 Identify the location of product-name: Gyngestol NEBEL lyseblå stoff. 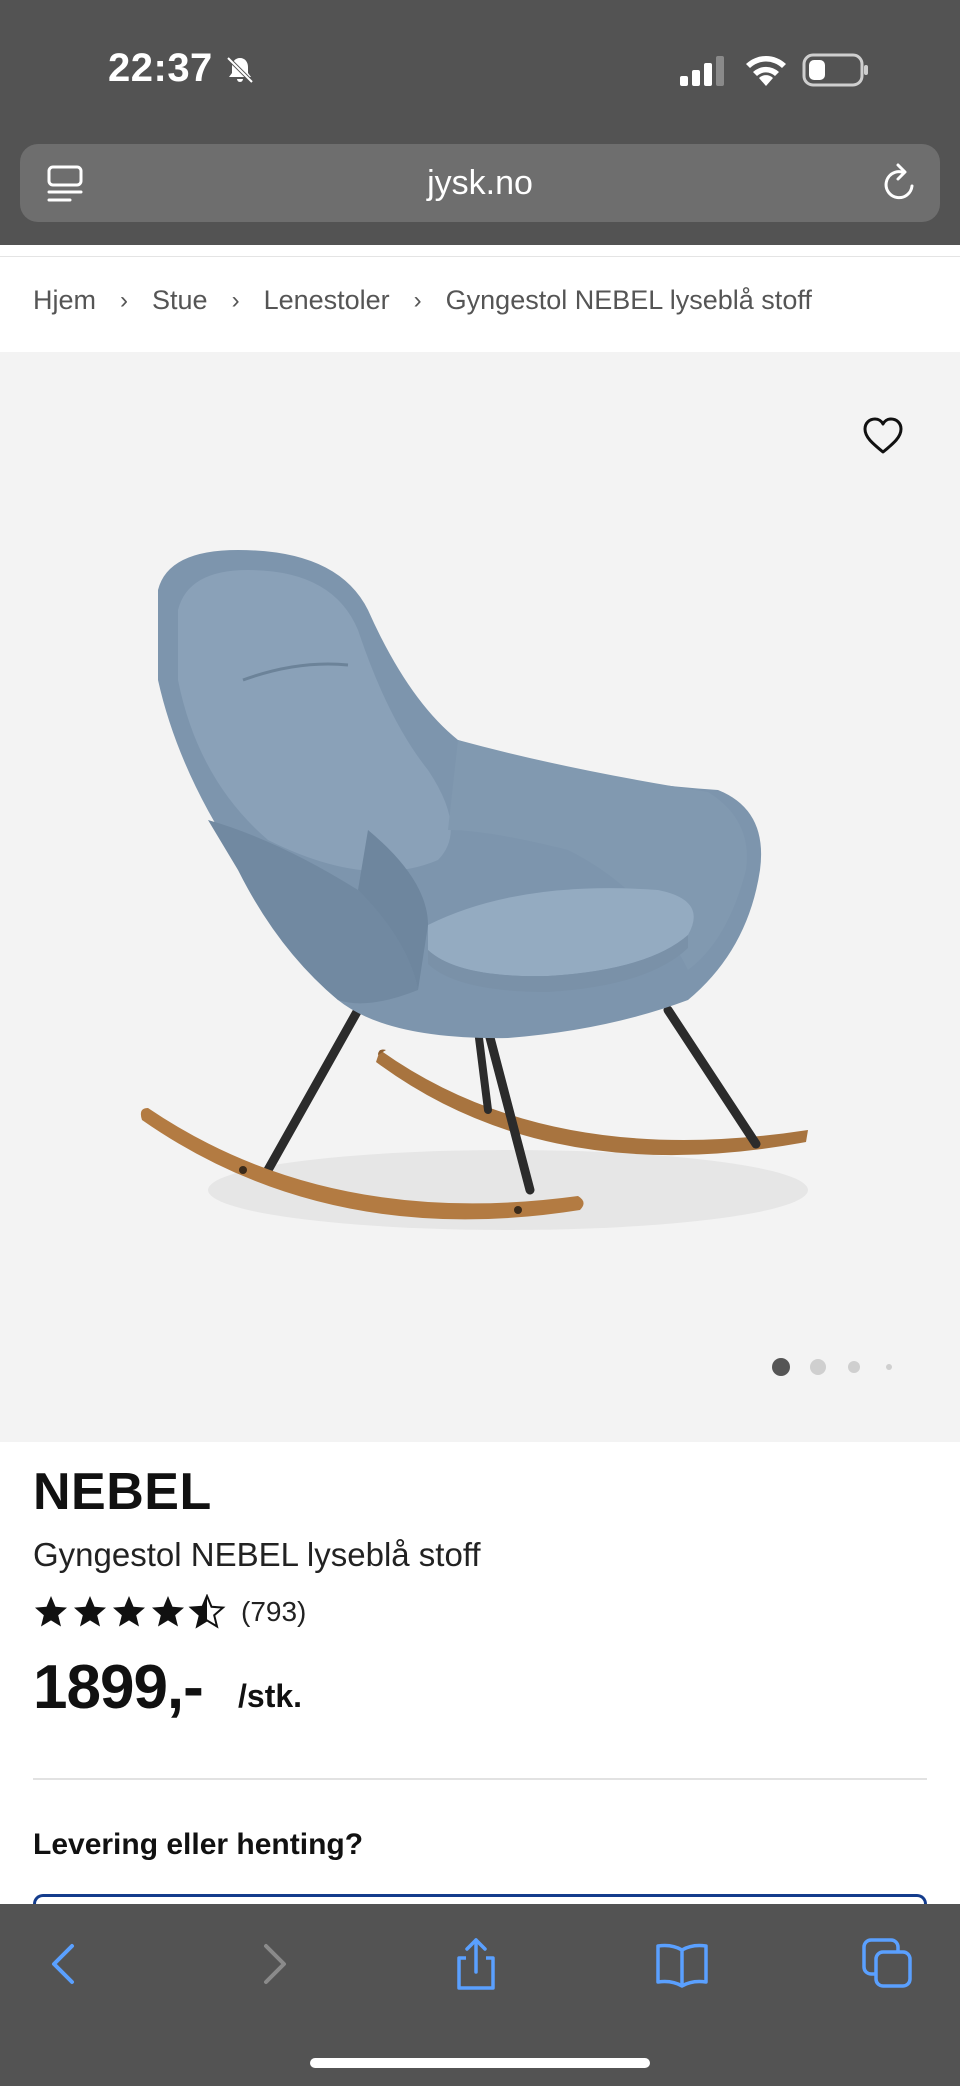
(257, 1554).